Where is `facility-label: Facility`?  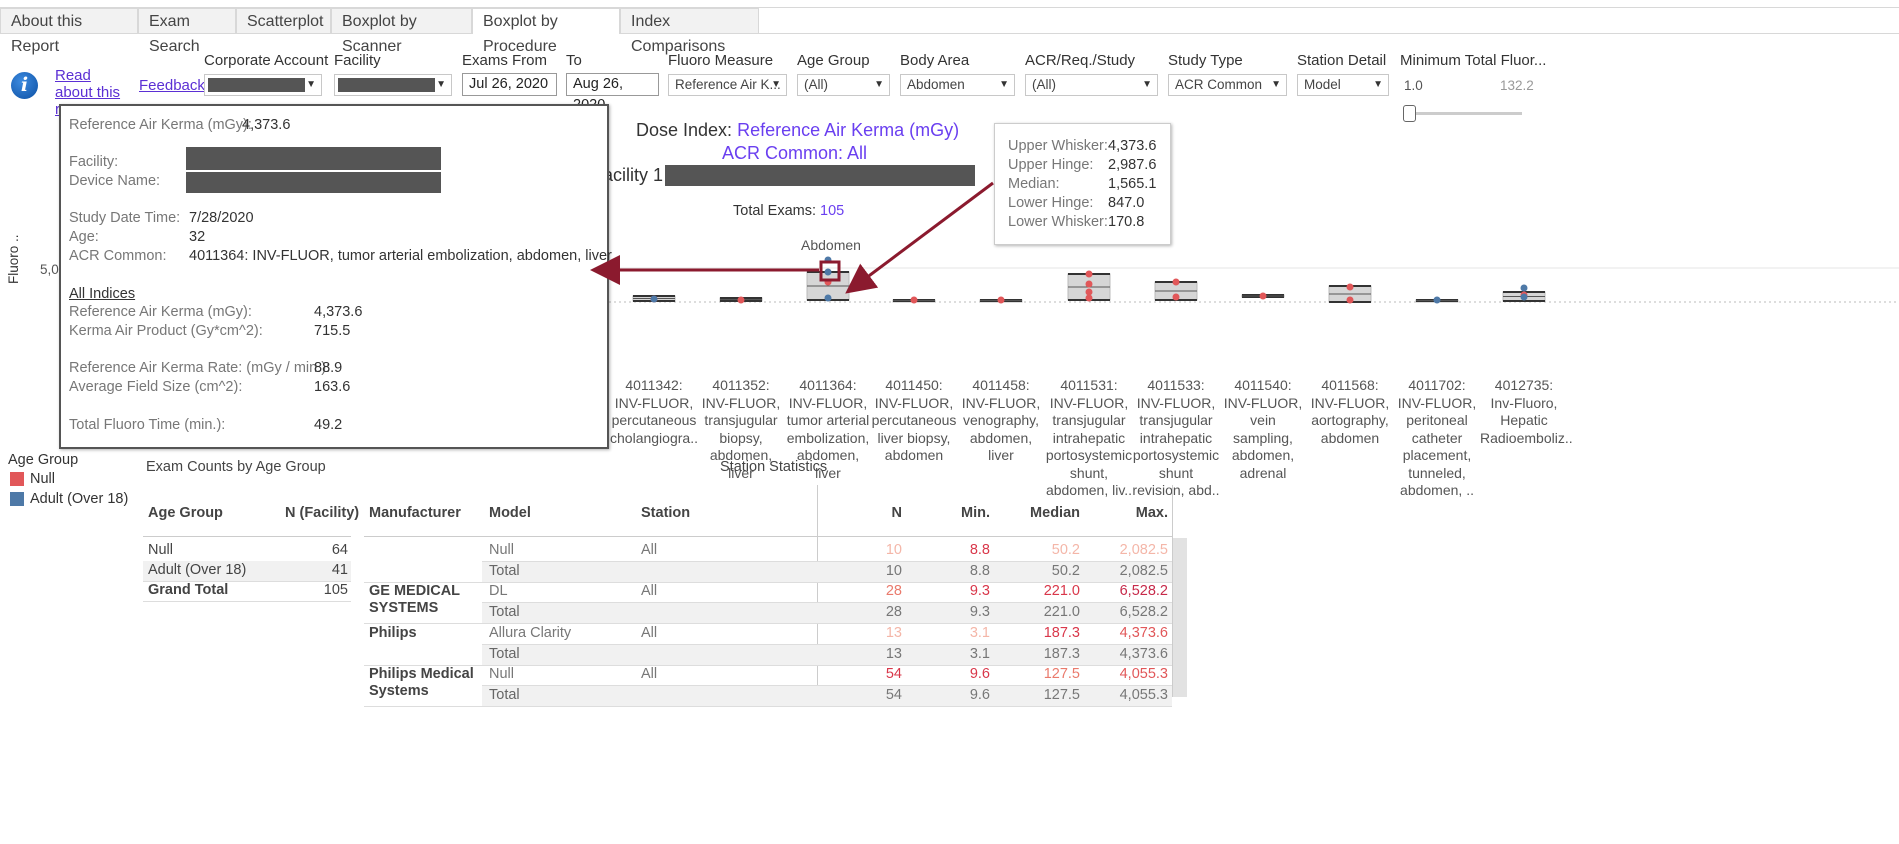 facility-label: Facility is located at coordinates (357, 60).